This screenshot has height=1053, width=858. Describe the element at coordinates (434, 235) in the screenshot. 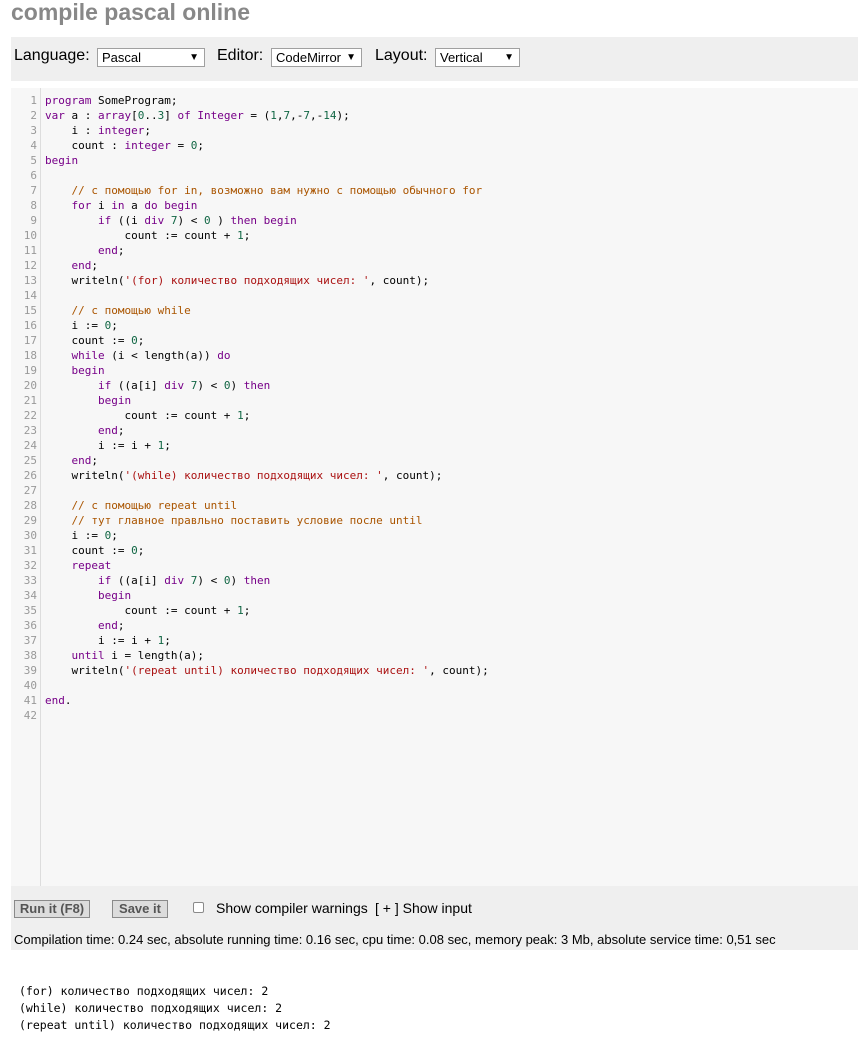

I see `code-line: 10 count := count + 1;` at that location.